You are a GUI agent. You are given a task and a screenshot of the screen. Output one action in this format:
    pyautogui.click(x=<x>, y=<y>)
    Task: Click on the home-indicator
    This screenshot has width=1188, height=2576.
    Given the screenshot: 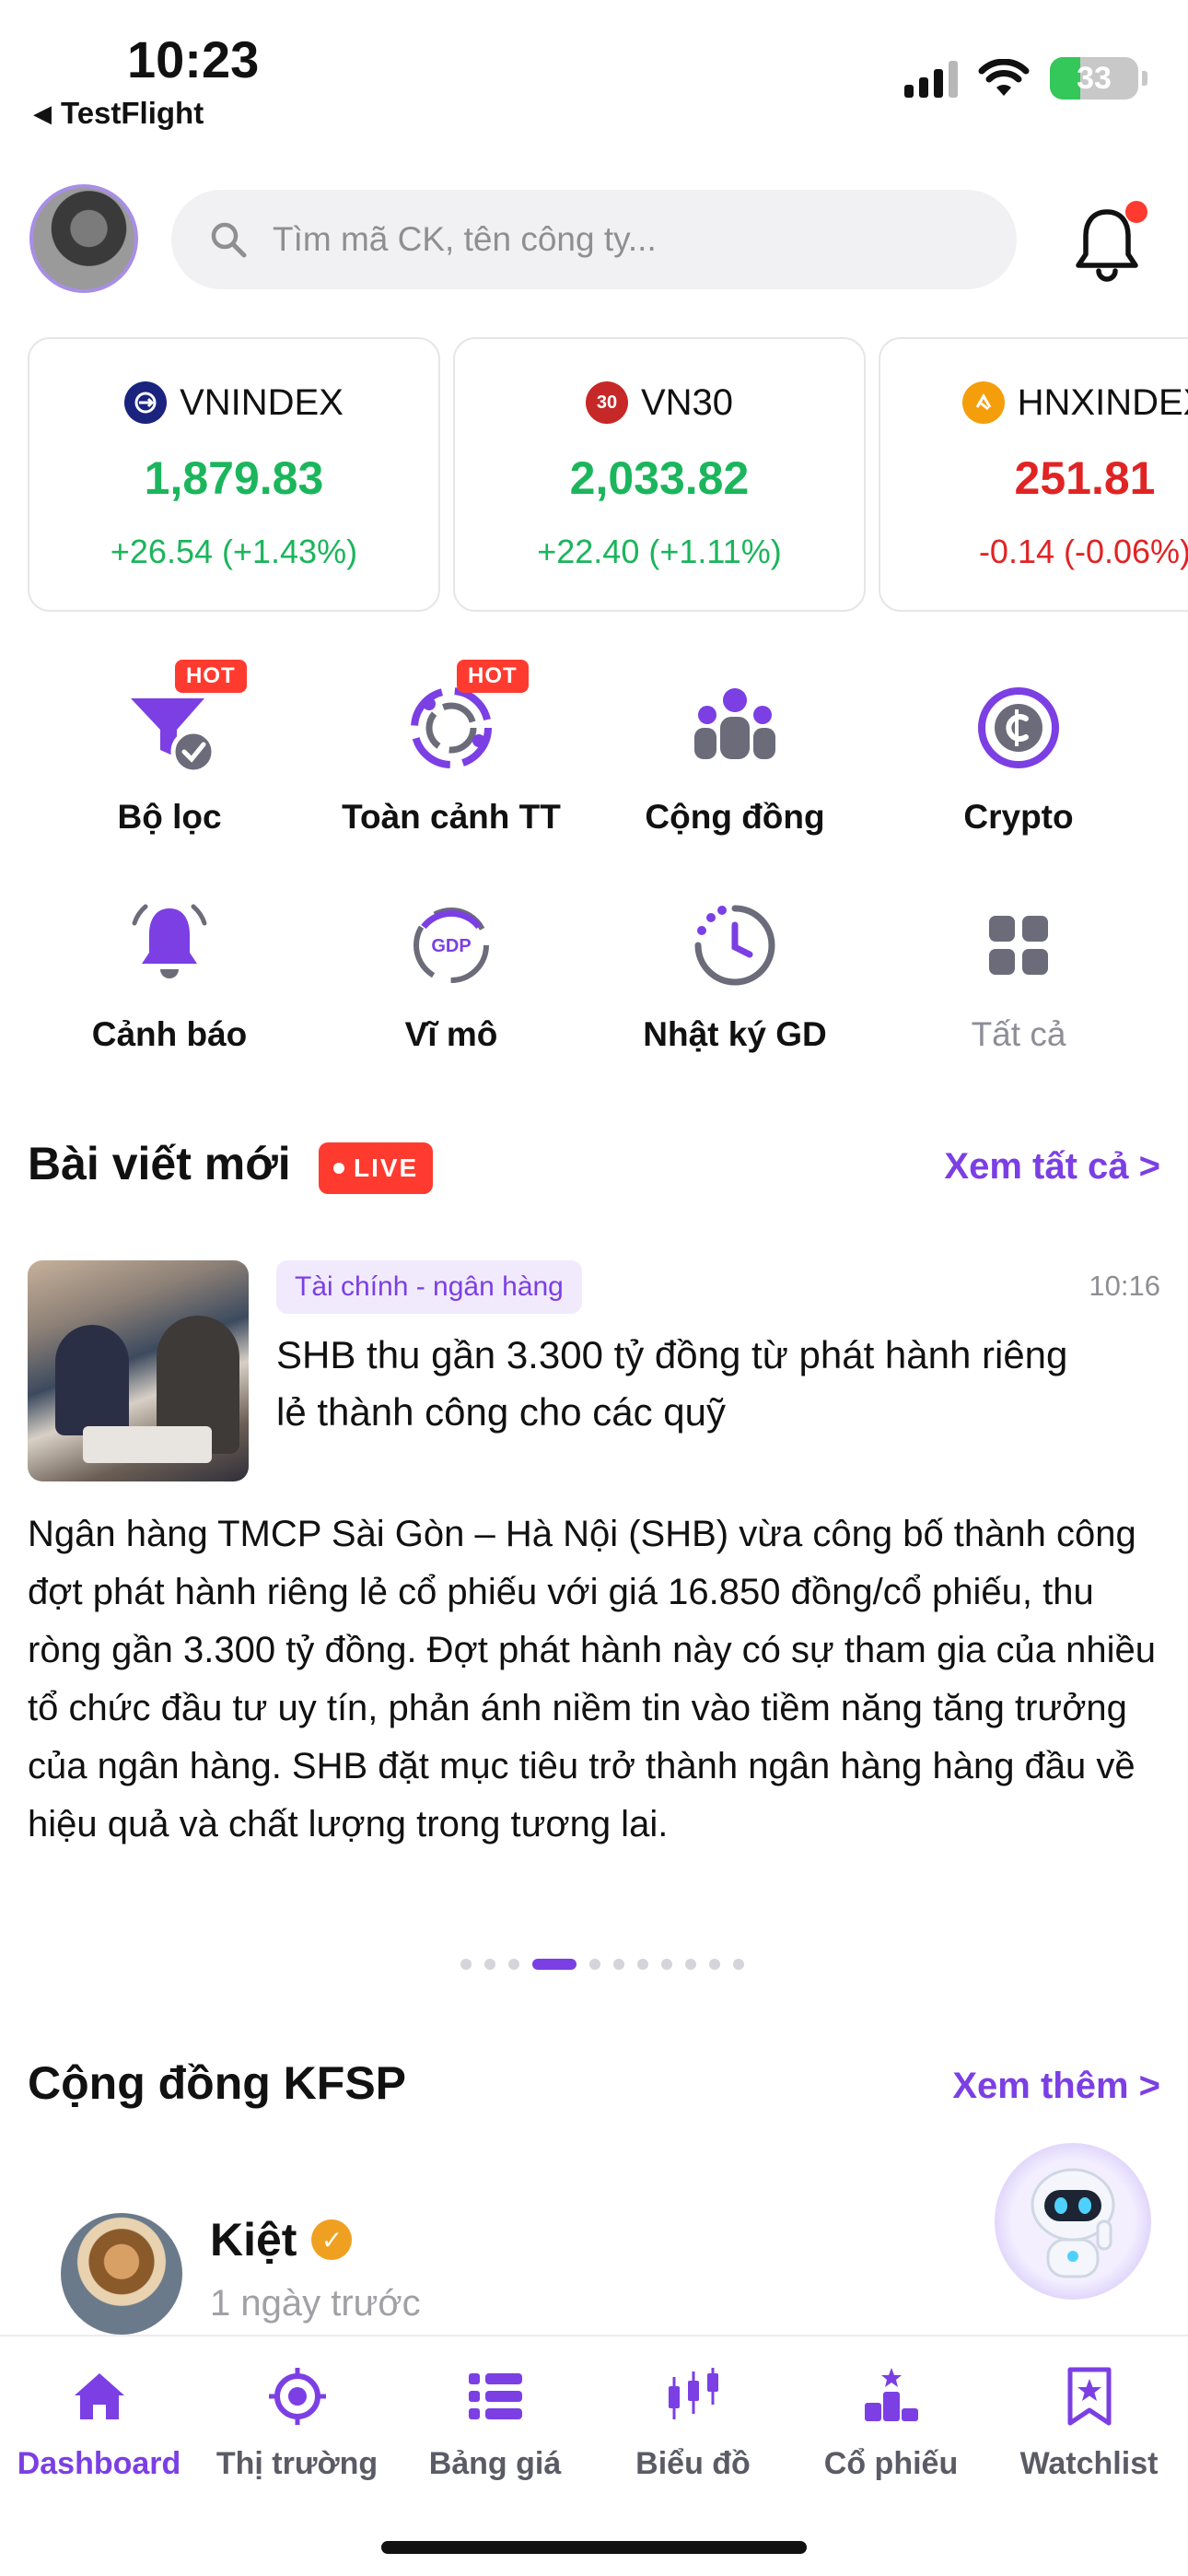 What is the action you would take?
    pyautogui.click(x=594, y=2547)
    